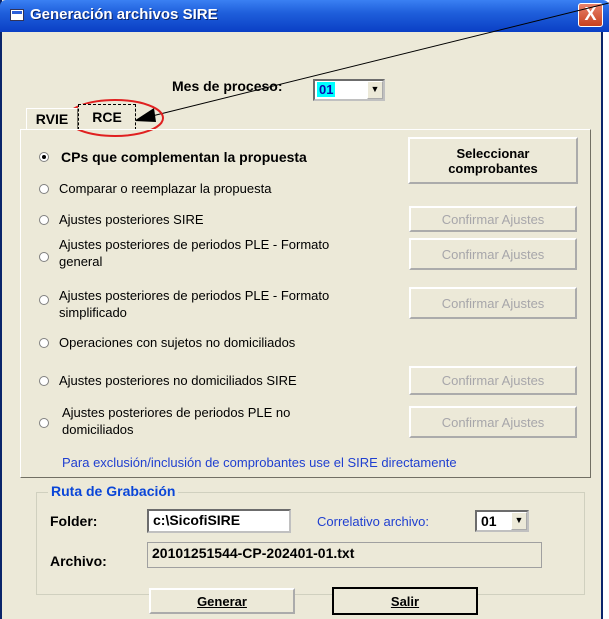 This screenshot has width=609, height=619. Describe the element at coordinates (219, 521) in the screenshot. I see `folder-input: c:\SicofiSIRE` at that location.